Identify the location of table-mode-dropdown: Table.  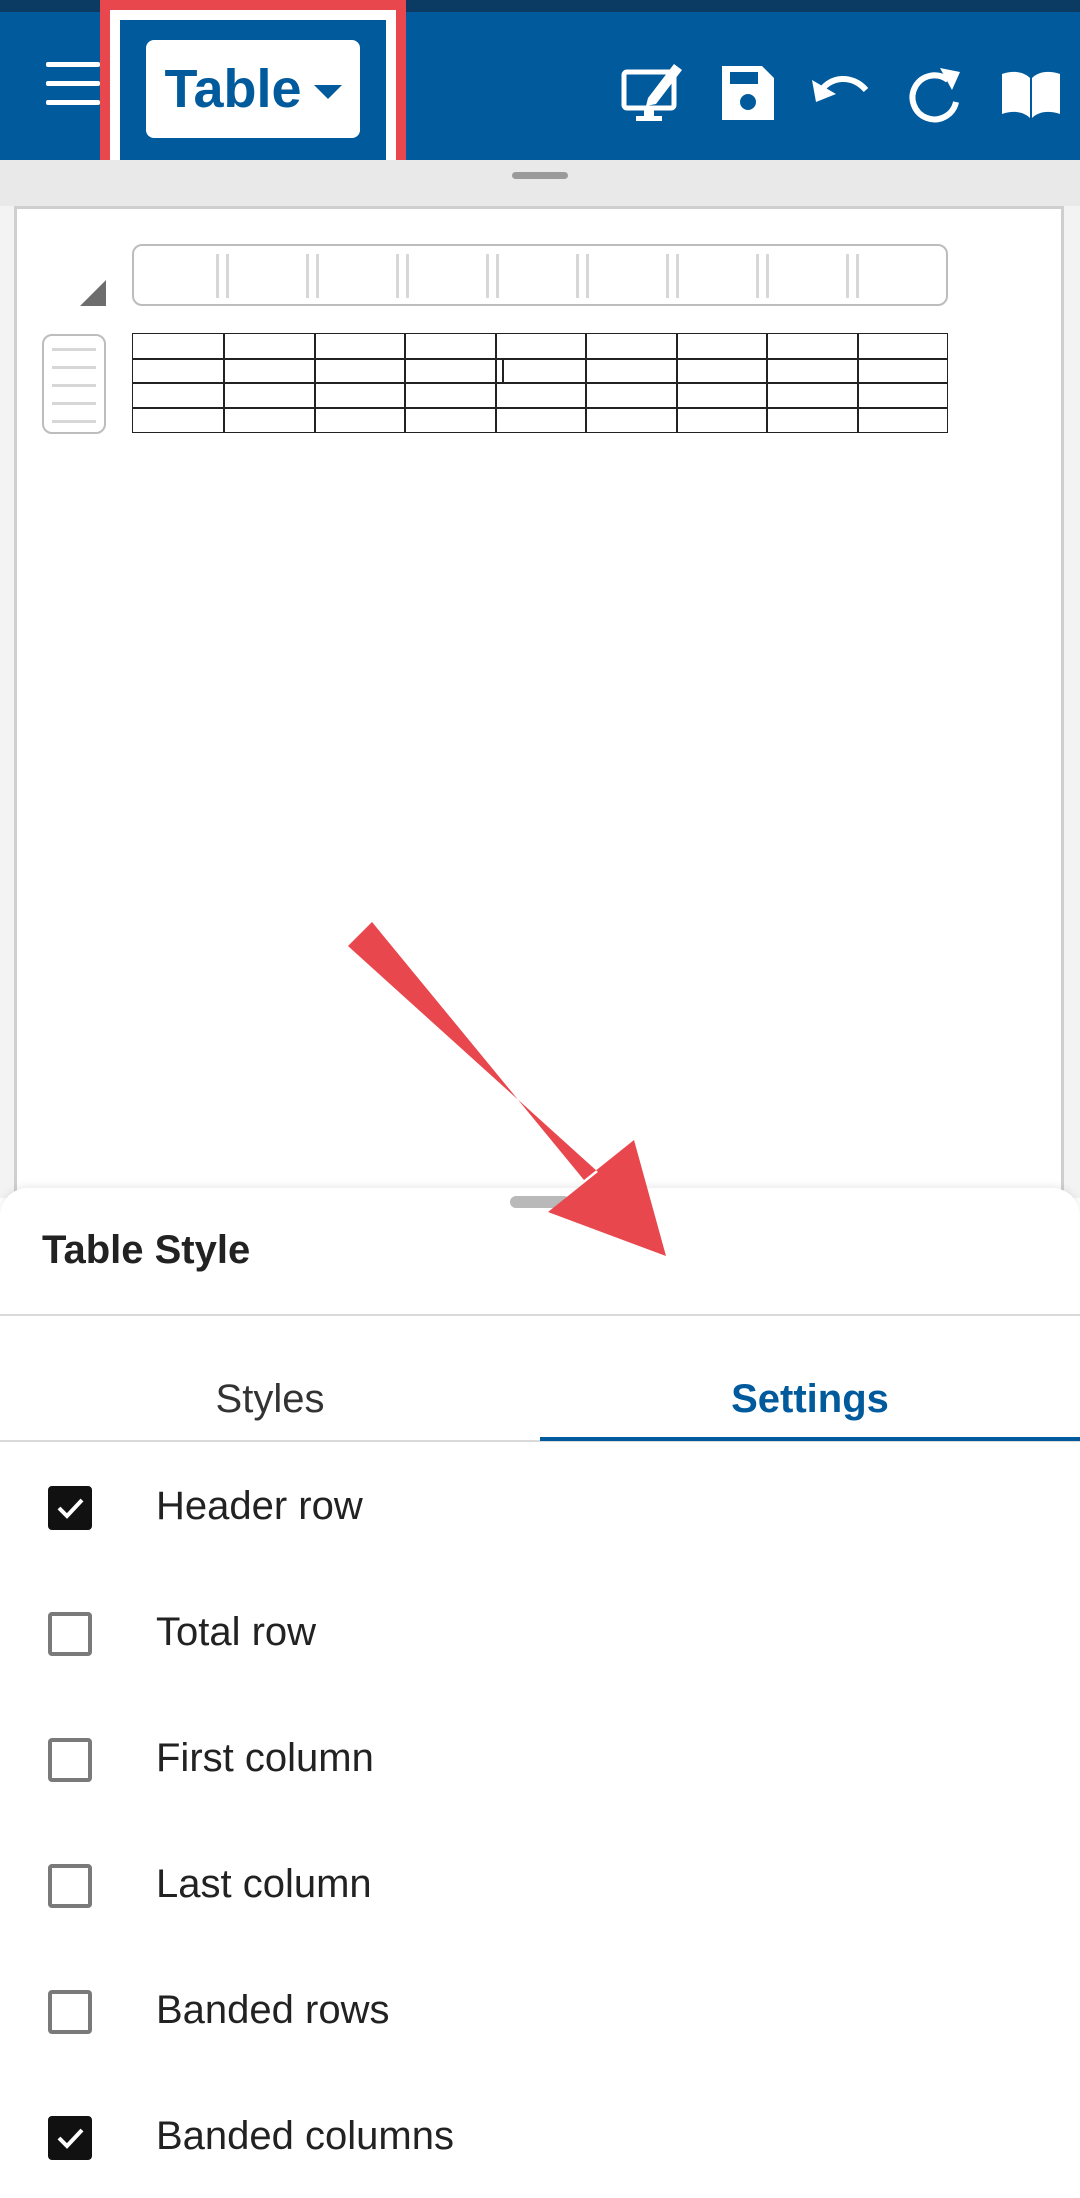
(253, 89).